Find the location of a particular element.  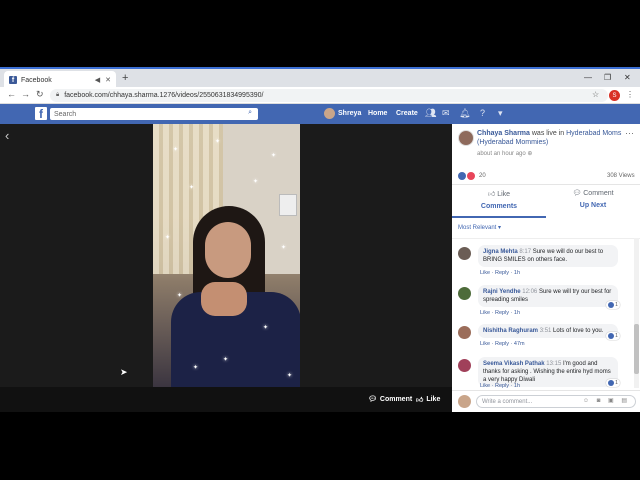

tab-comments: Comments is located at coordinates (499, 206).